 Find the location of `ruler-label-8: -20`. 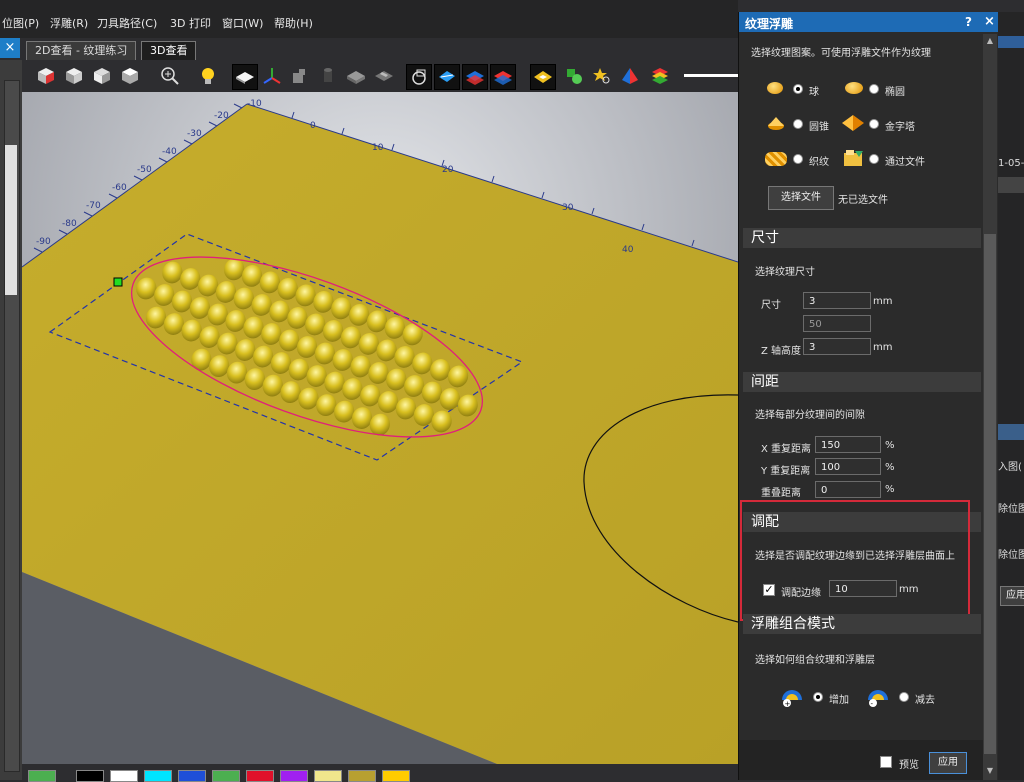

ruler-label-8: -20 is located at coordinates (221, 116).